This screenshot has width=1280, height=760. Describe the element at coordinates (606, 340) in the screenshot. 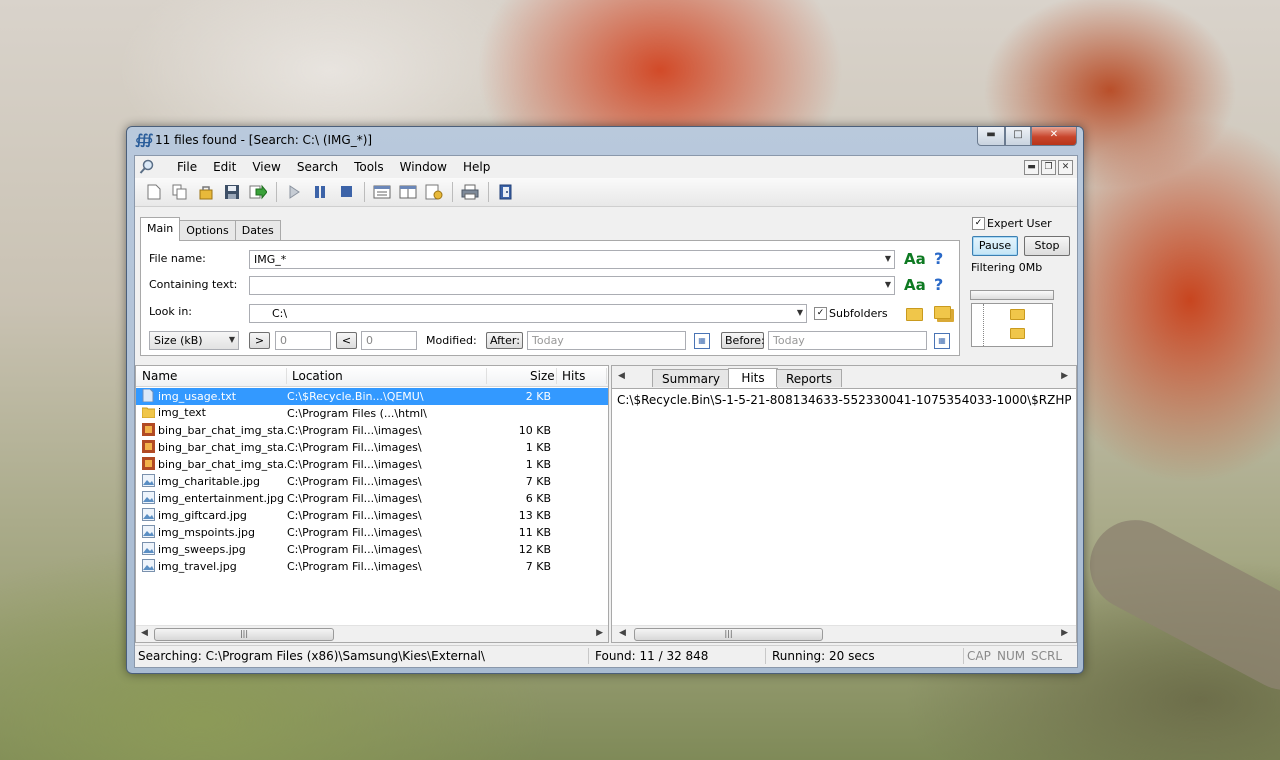

I see `after-date-input: Today` at that location.